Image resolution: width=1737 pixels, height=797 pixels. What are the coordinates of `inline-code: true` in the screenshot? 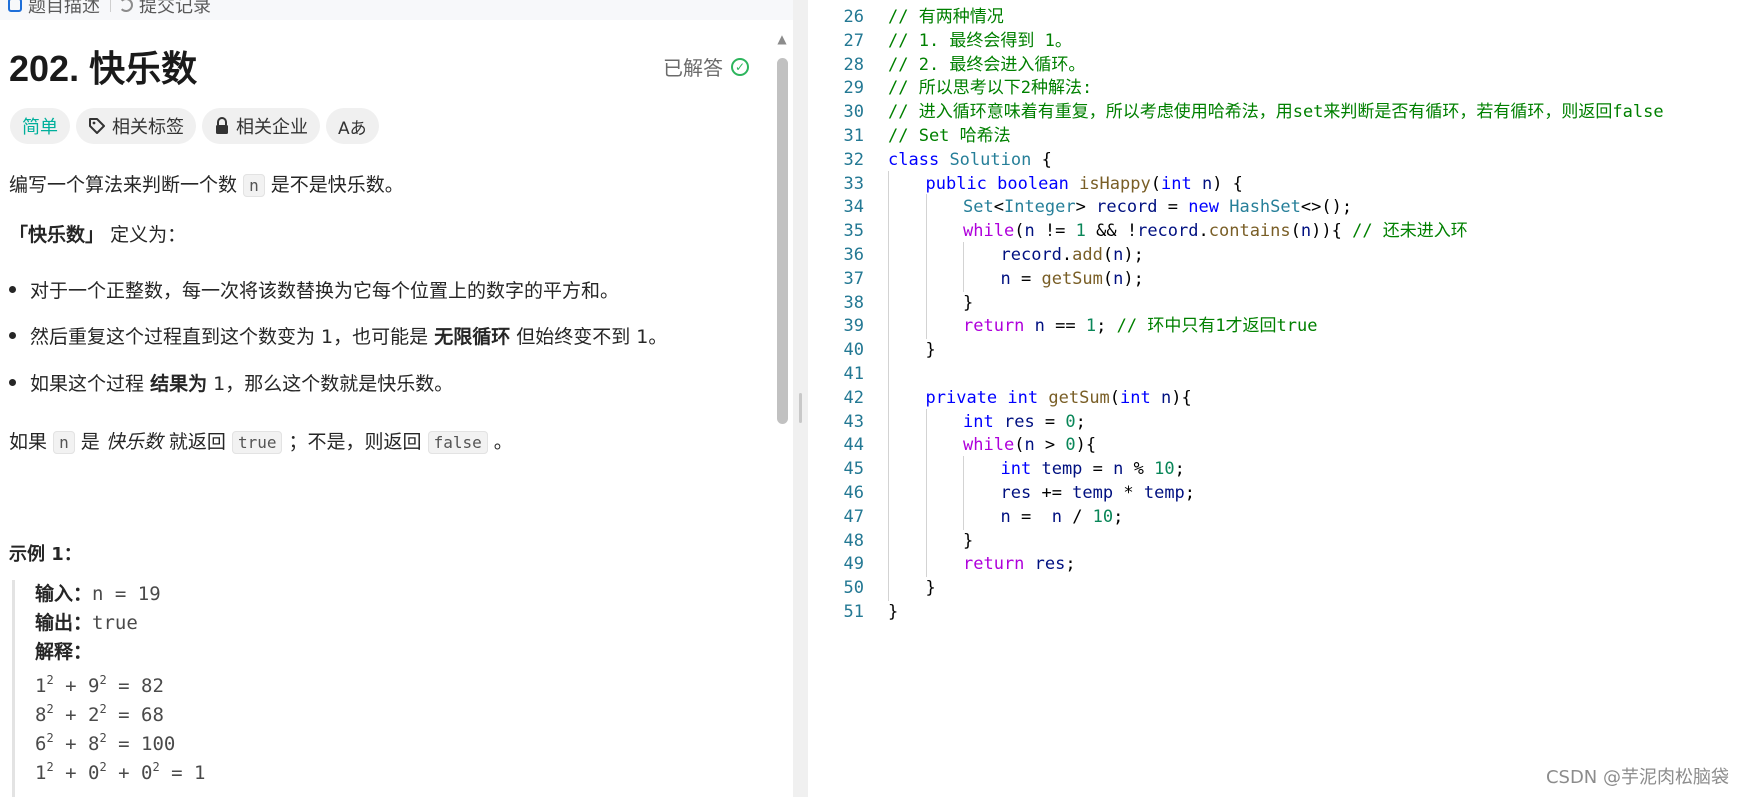 It's located at (257, 442).